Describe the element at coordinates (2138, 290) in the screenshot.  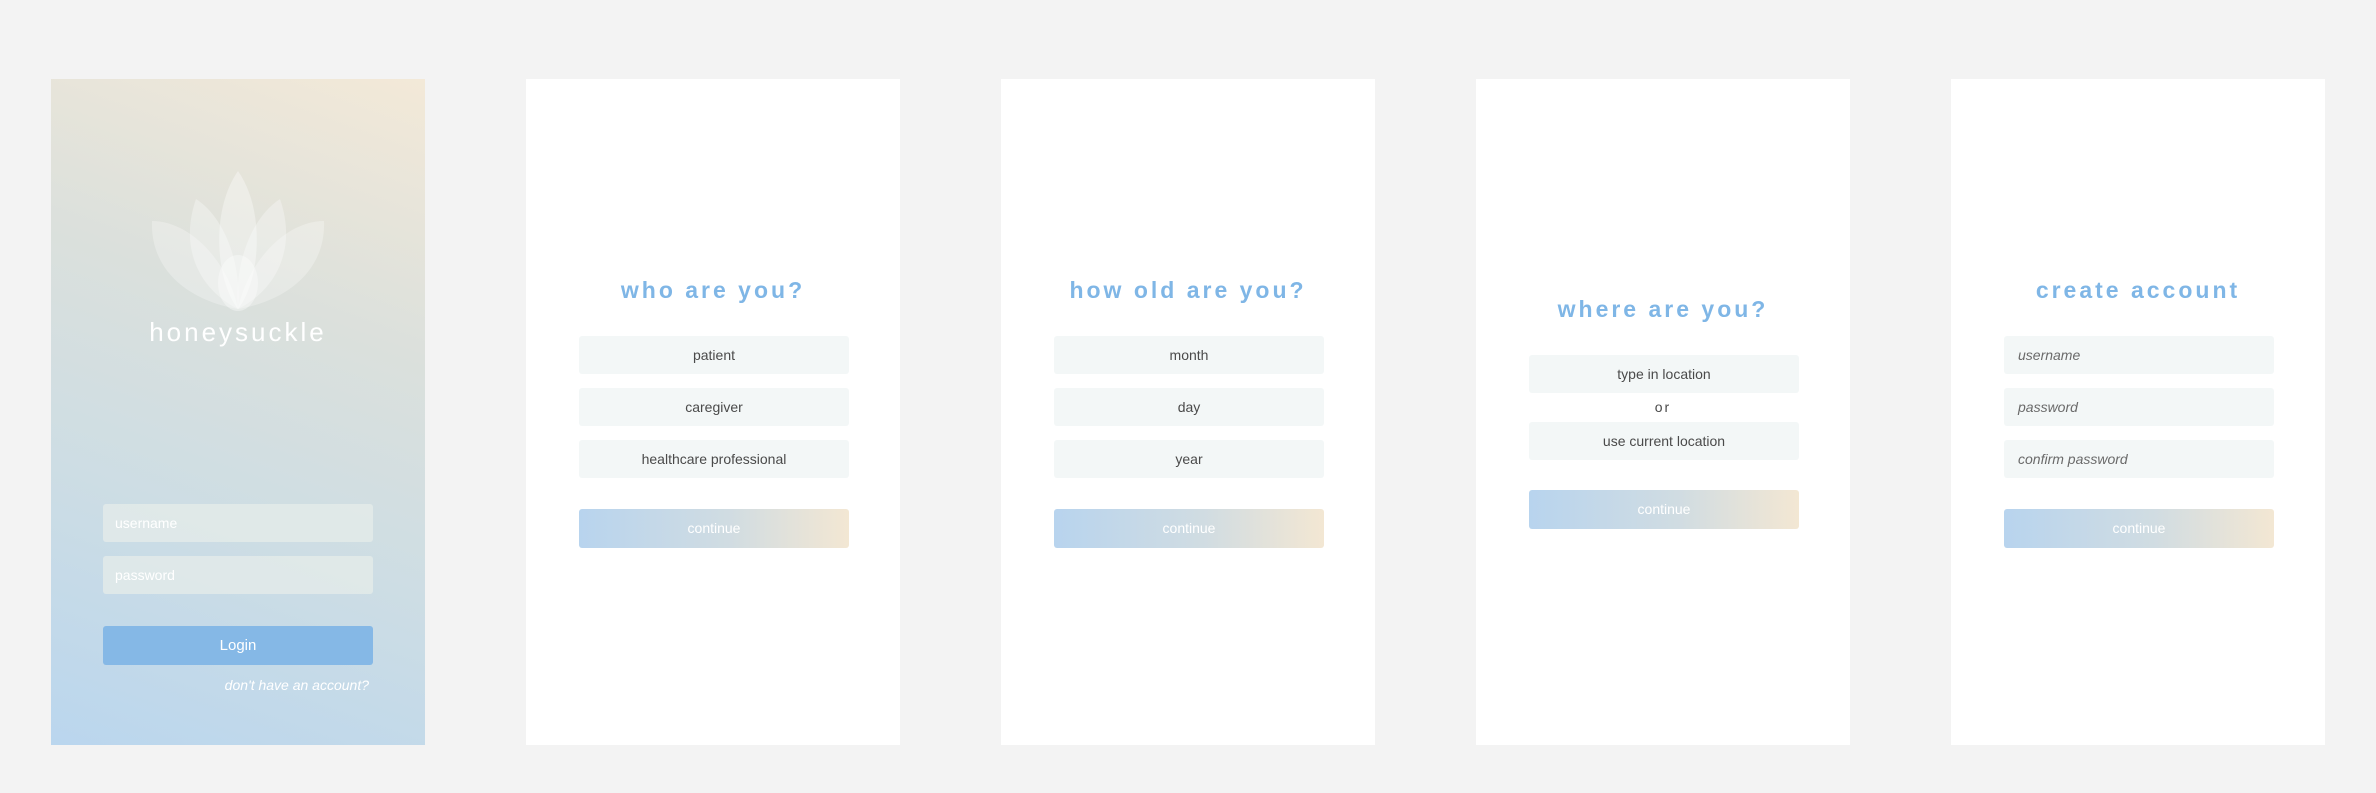
I see `page-title: create account` at that location.